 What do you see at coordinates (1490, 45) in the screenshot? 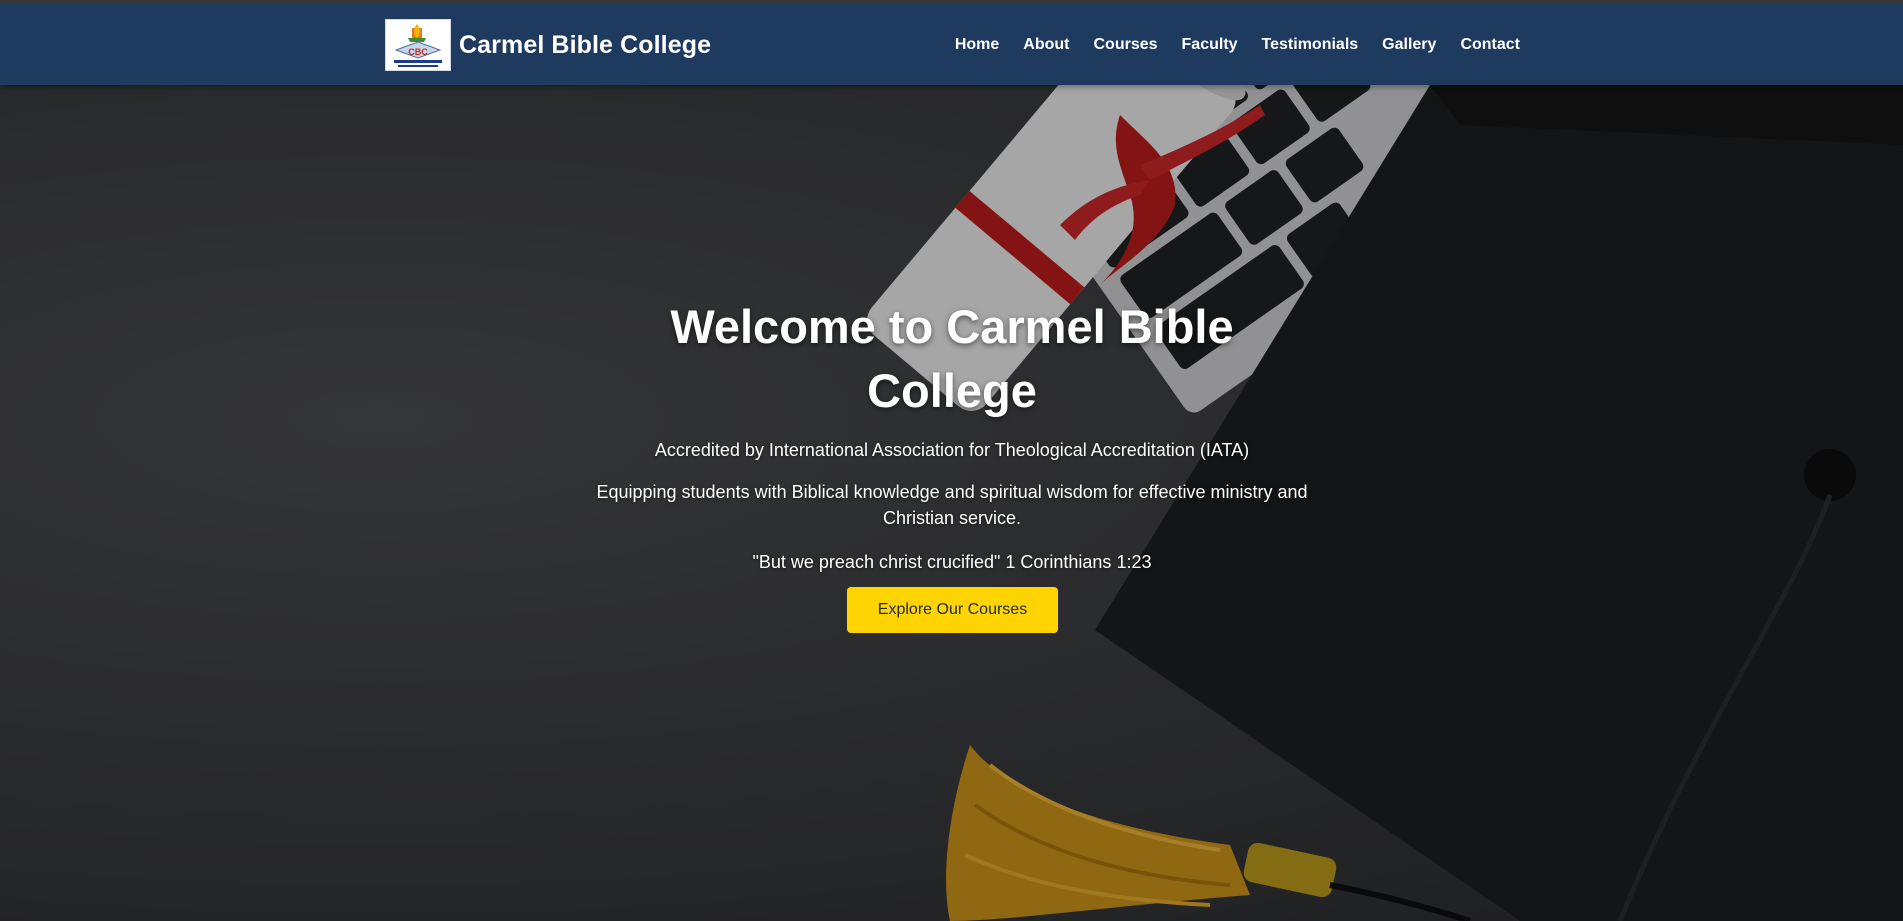
I see `nav-contact: Contact` at bounding box center [1490, 45].